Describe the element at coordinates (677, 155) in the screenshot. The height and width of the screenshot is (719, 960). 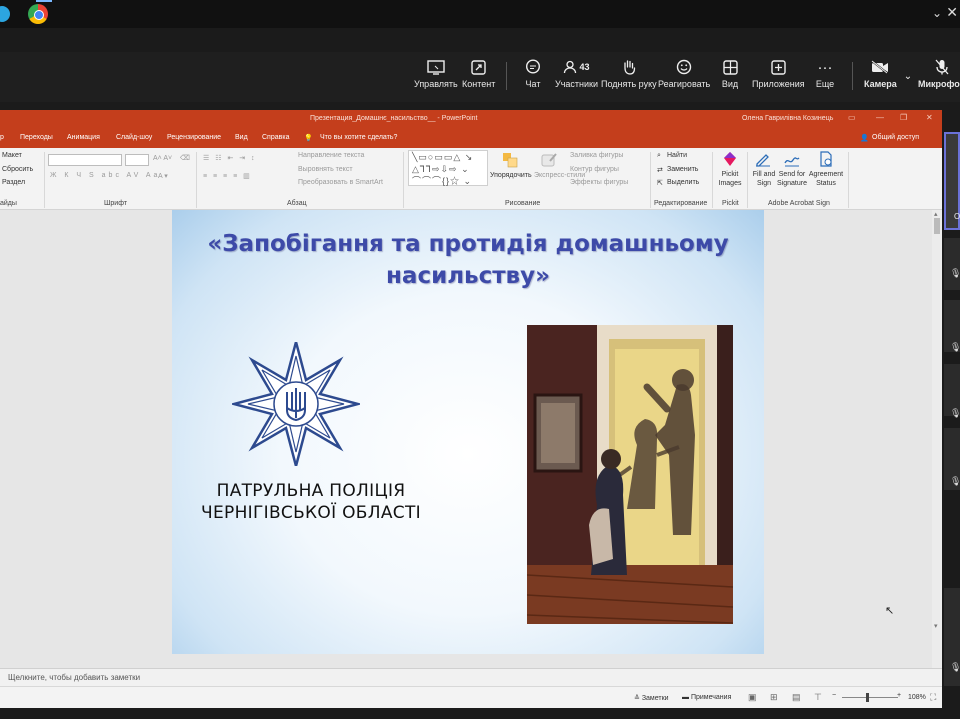
I see `find-button: Найти` at that location.